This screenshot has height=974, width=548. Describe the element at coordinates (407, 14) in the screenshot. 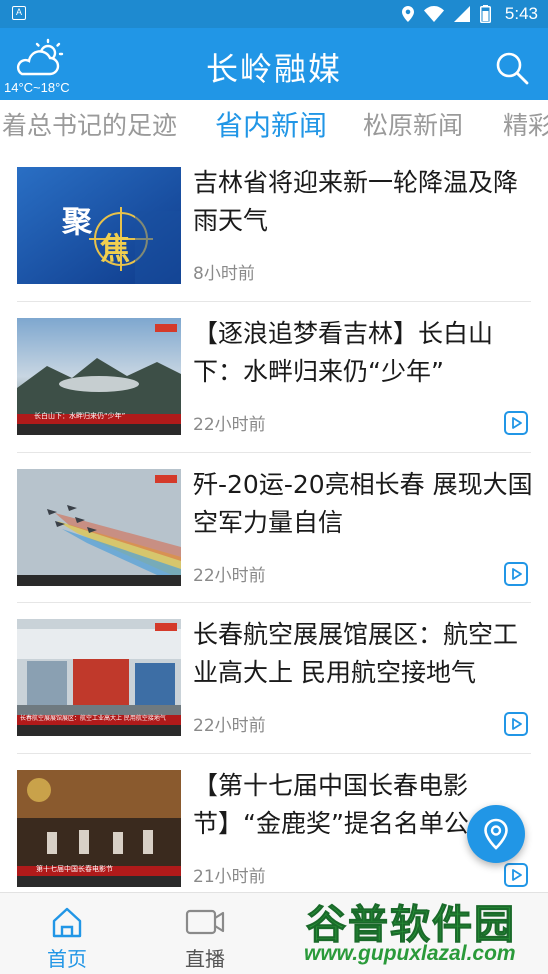

I see `location-status-icon` at that location.